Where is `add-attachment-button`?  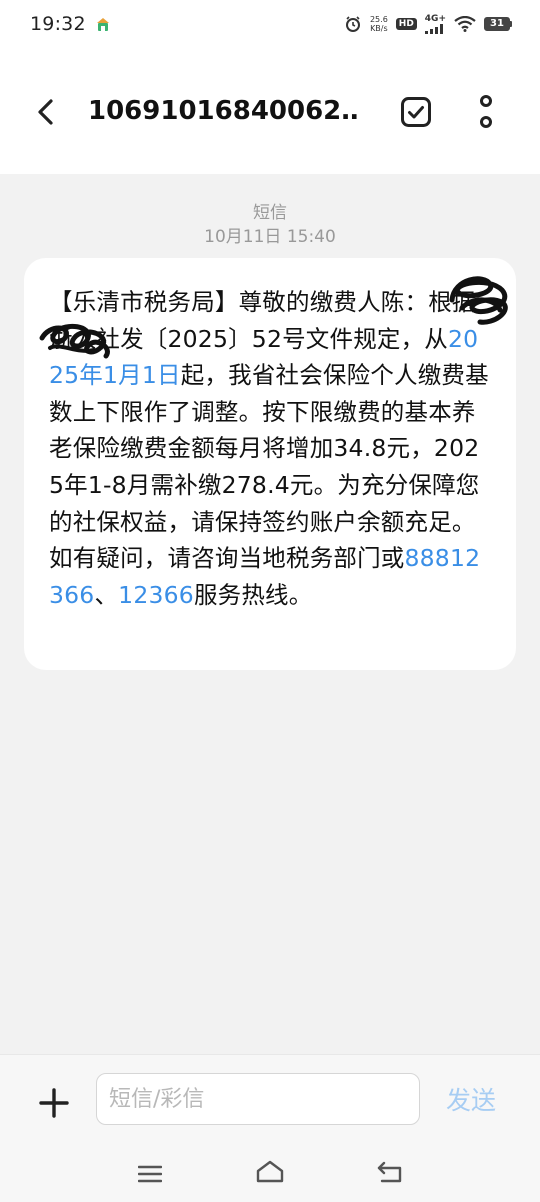 add-attachment-button is located at coordinates (54, 1103).